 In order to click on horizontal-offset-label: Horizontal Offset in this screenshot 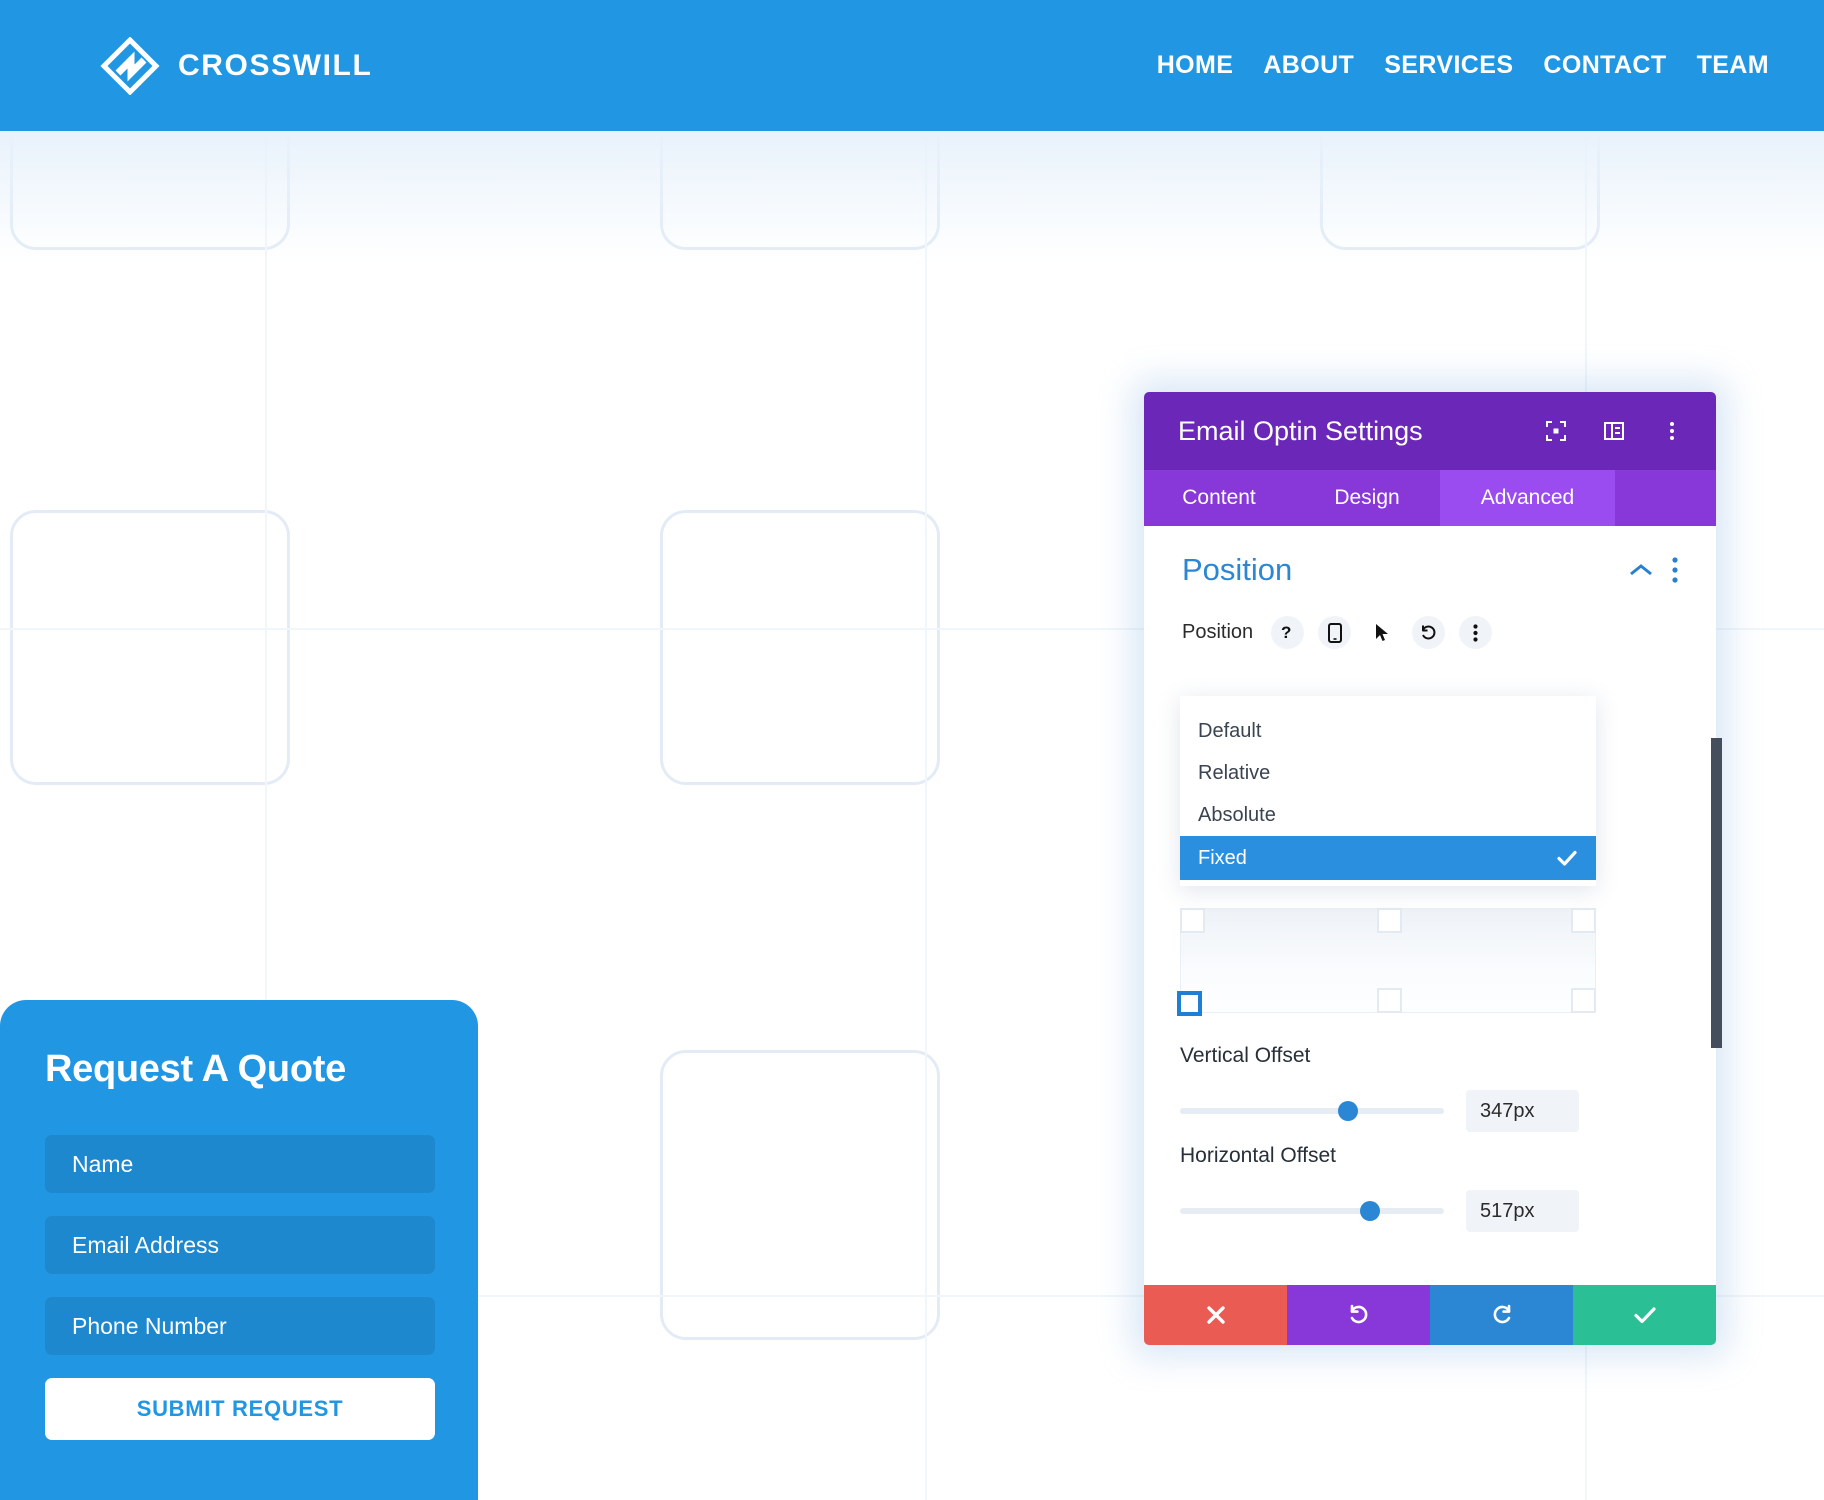, I will do `click(1258, 1155)`.